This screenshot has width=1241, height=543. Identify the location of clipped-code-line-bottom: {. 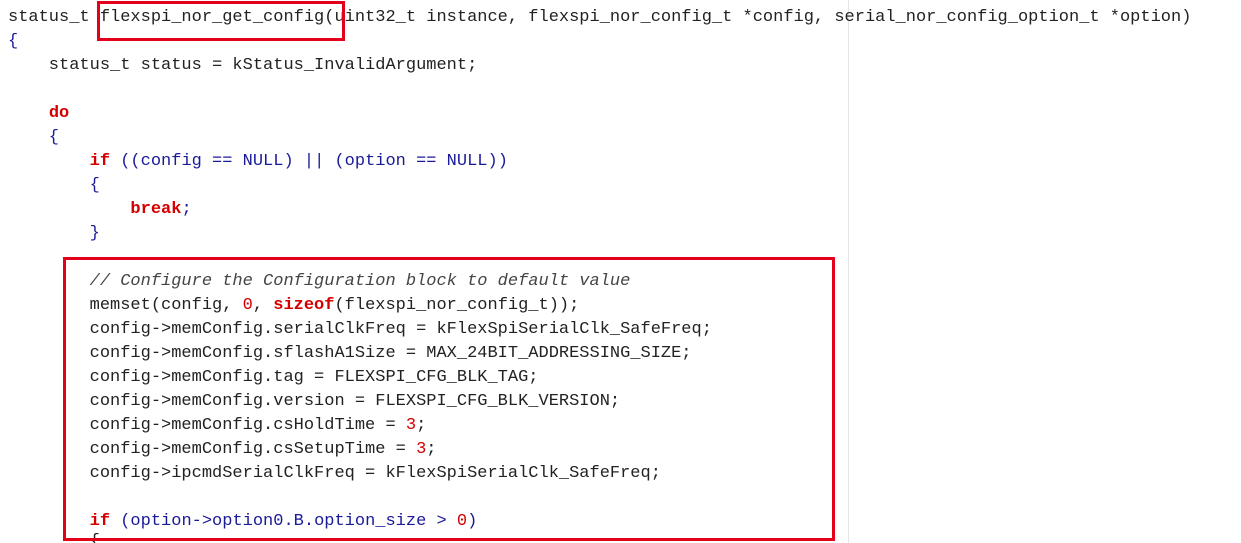
(54, 537).